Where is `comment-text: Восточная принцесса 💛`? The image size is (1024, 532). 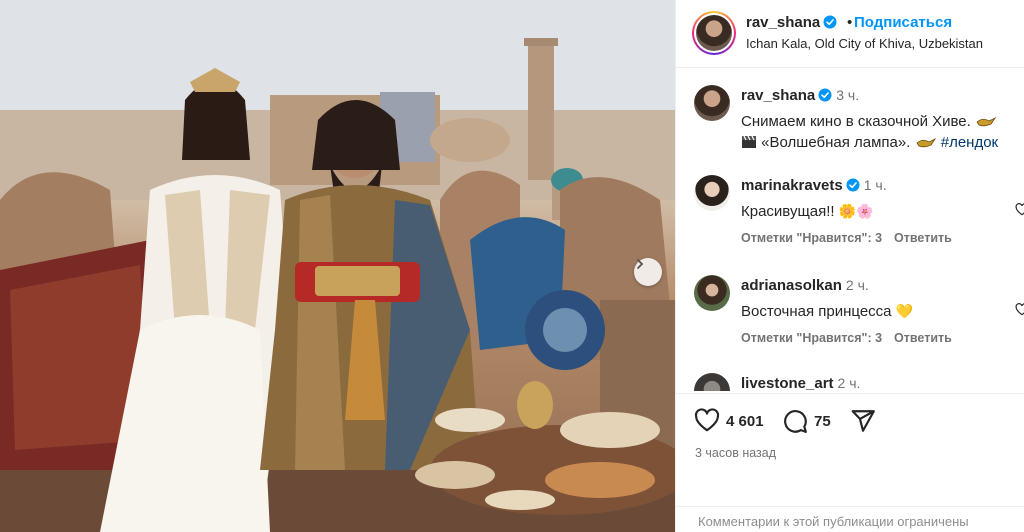
comment-text: Восточная принцесса 💛 is located at coordinates (882, 312).